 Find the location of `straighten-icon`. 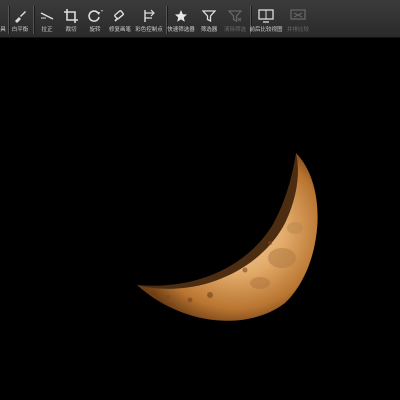

straighten-icon is located at coordinates (47, 16).